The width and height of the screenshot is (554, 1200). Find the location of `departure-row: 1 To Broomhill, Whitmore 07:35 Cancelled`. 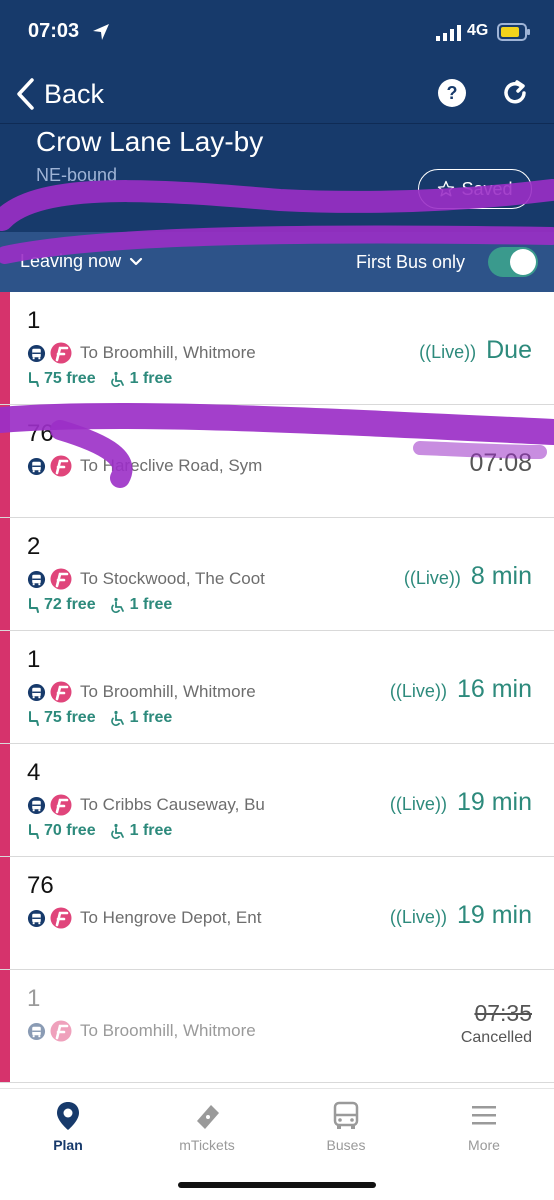

departure-row: 1 To Broomhill, Whitmore 07:35 Cancelled is located at coordinates (277, 1026).